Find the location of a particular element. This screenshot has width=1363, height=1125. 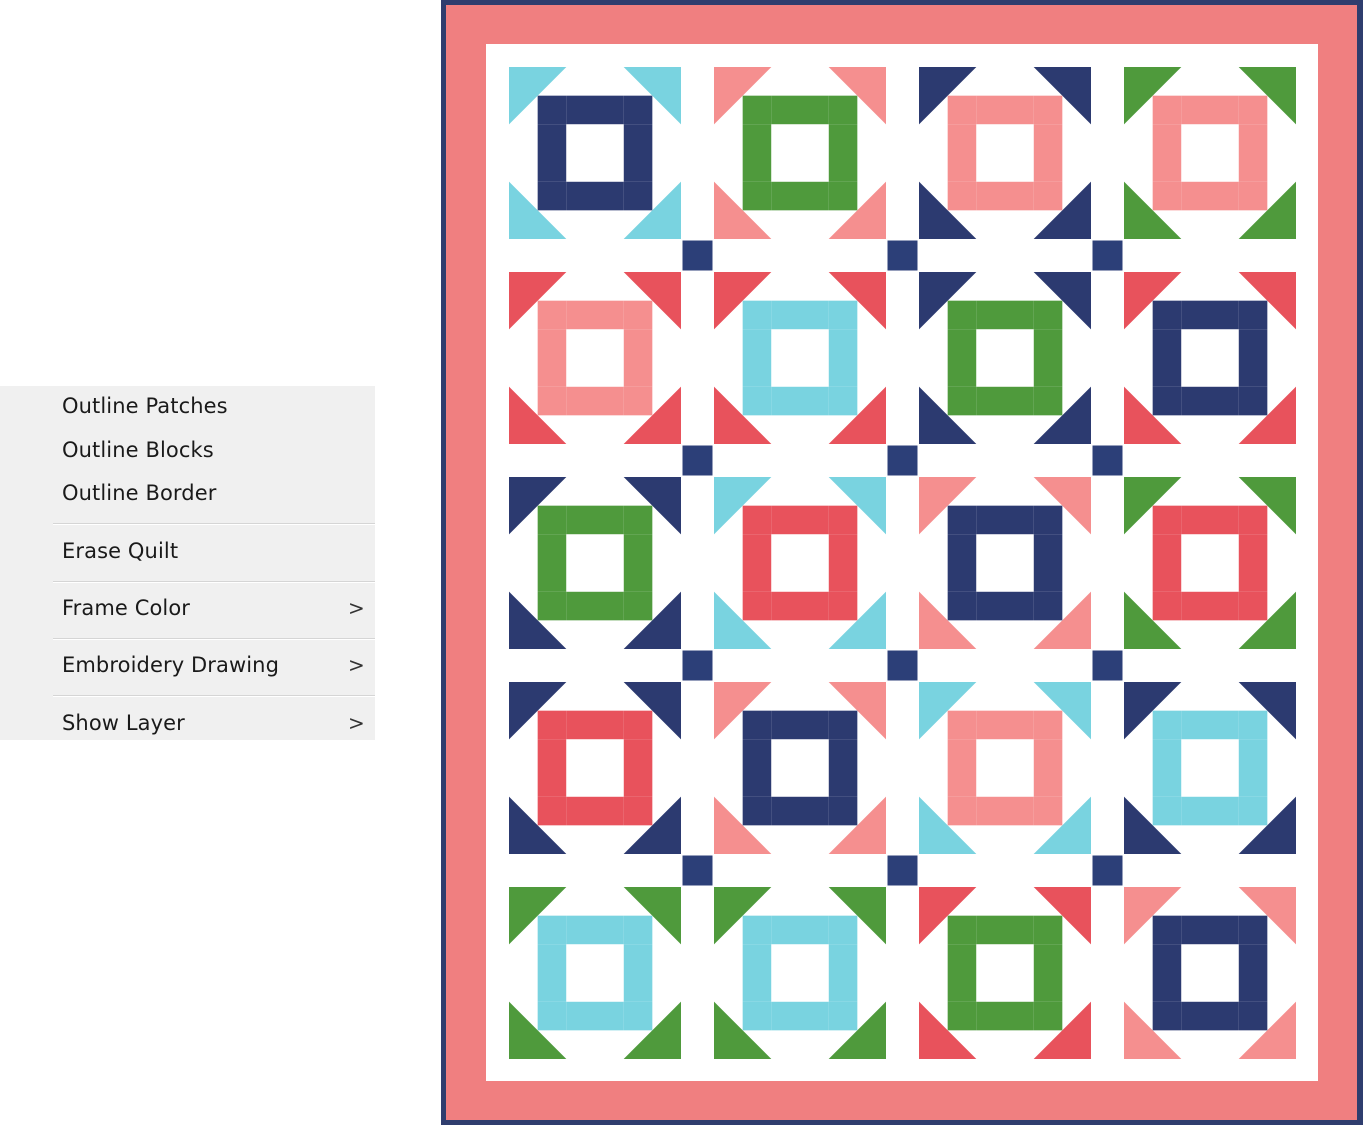

menu-item-frame-color: Frame Color is located at coordinates (126, 608).